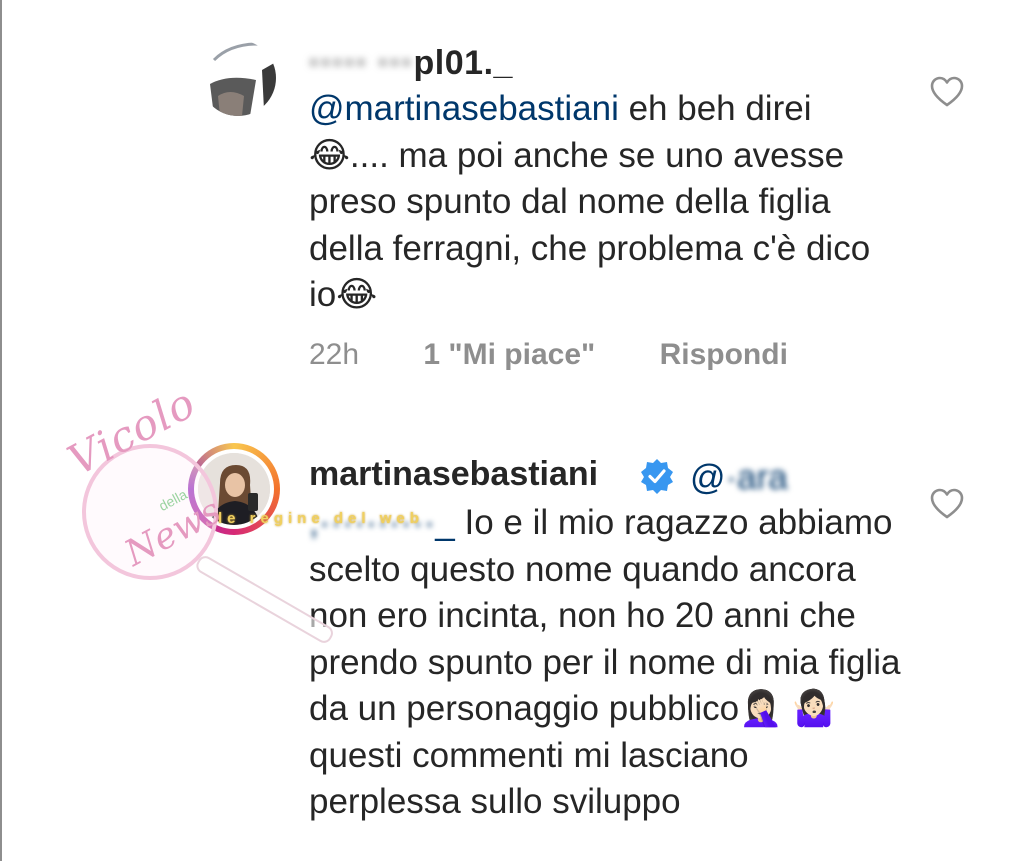 The width and height of the screenshot is (1024, 861). I want to click on mention-end: _, so click(445, 522).